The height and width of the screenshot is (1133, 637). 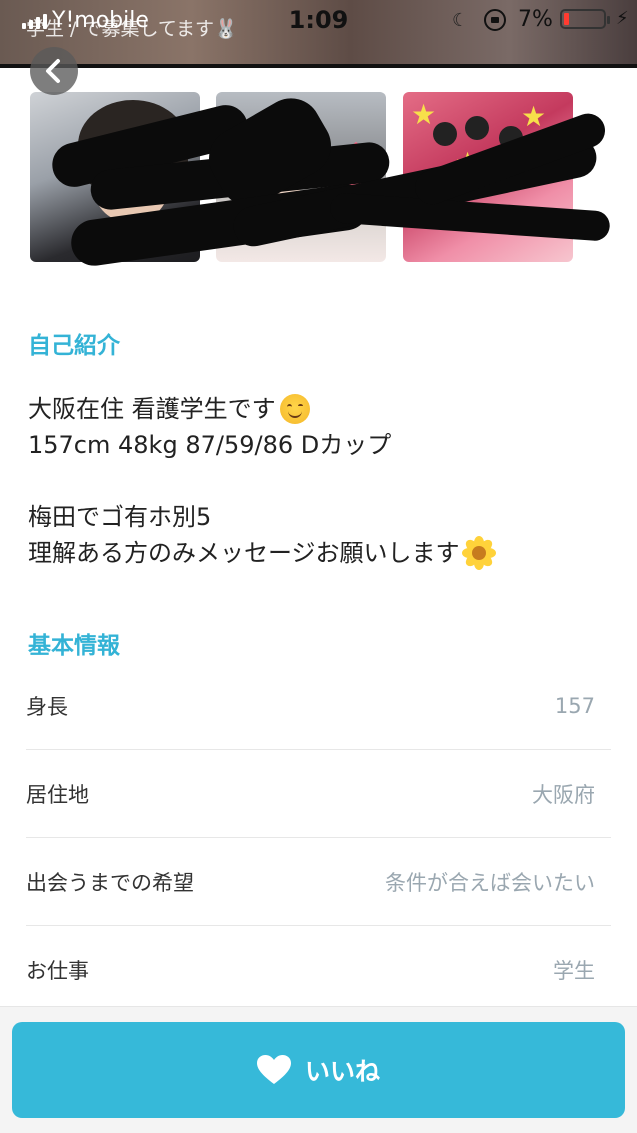 I want to click on charging-bolt-icon: ⚡, so click(x=622, y=18).